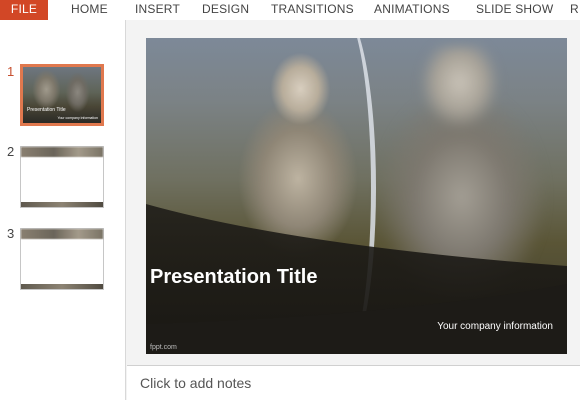 Image resolution: width=580 pixels, height=400 pixels. Describe the element at coordinates (514, 10) in the screenshot. I see `tab-slide-show: SLIDE SHOW` at that location.